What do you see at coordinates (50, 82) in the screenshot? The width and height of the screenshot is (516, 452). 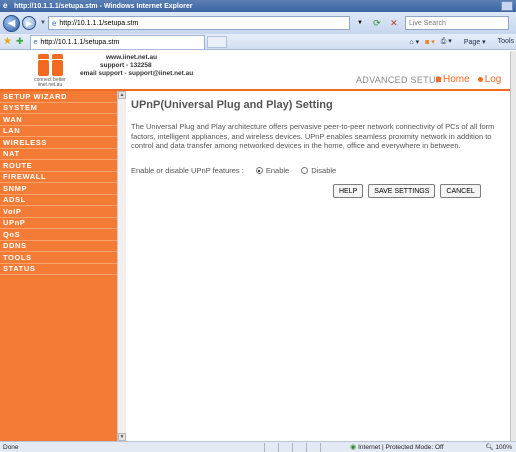 I see `logo-tagline: connect better iinet.net.au` at bounding box center [50, 82].